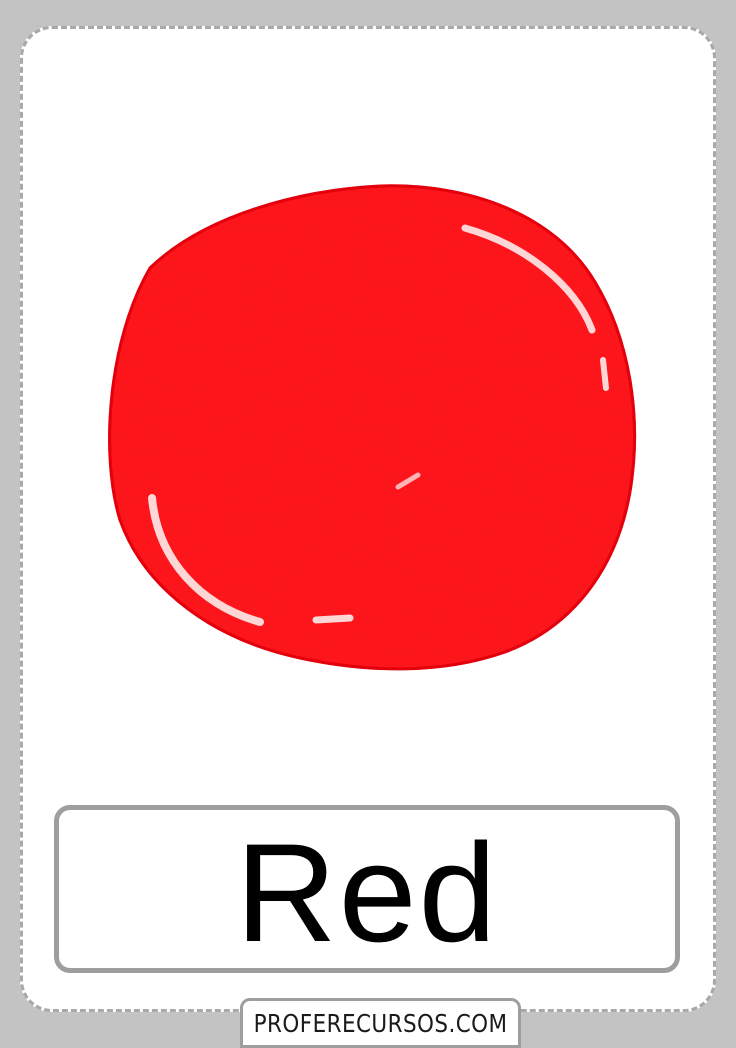 The width and height of the screenshot is (736, 1048). I want to click on word-label-box: Red, so click(367, 889).